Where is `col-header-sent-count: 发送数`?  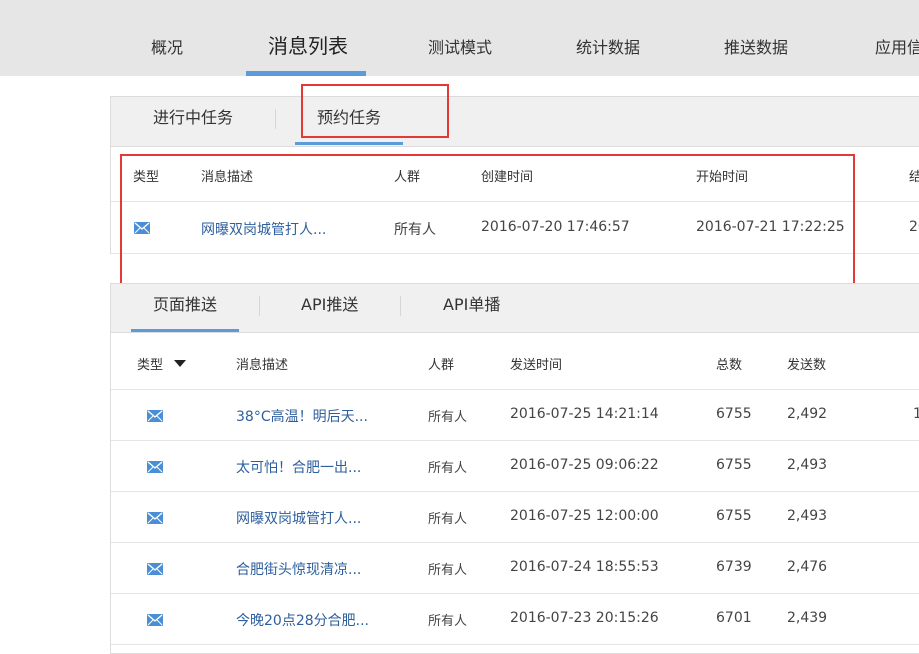 col-header-sent-count: 发送数 is located at coordinates (807, 365).